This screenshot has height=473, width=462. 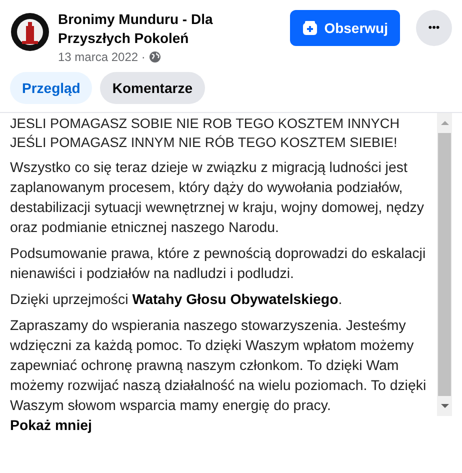 What do you see at coordinates (204, 143) in the screenshot?
I see `heading-line: JEŚLI POMAGASZ INNYM NIE RÓB TEGO KOSZTEM SIEBIE!` at bounding box center [204, 143].